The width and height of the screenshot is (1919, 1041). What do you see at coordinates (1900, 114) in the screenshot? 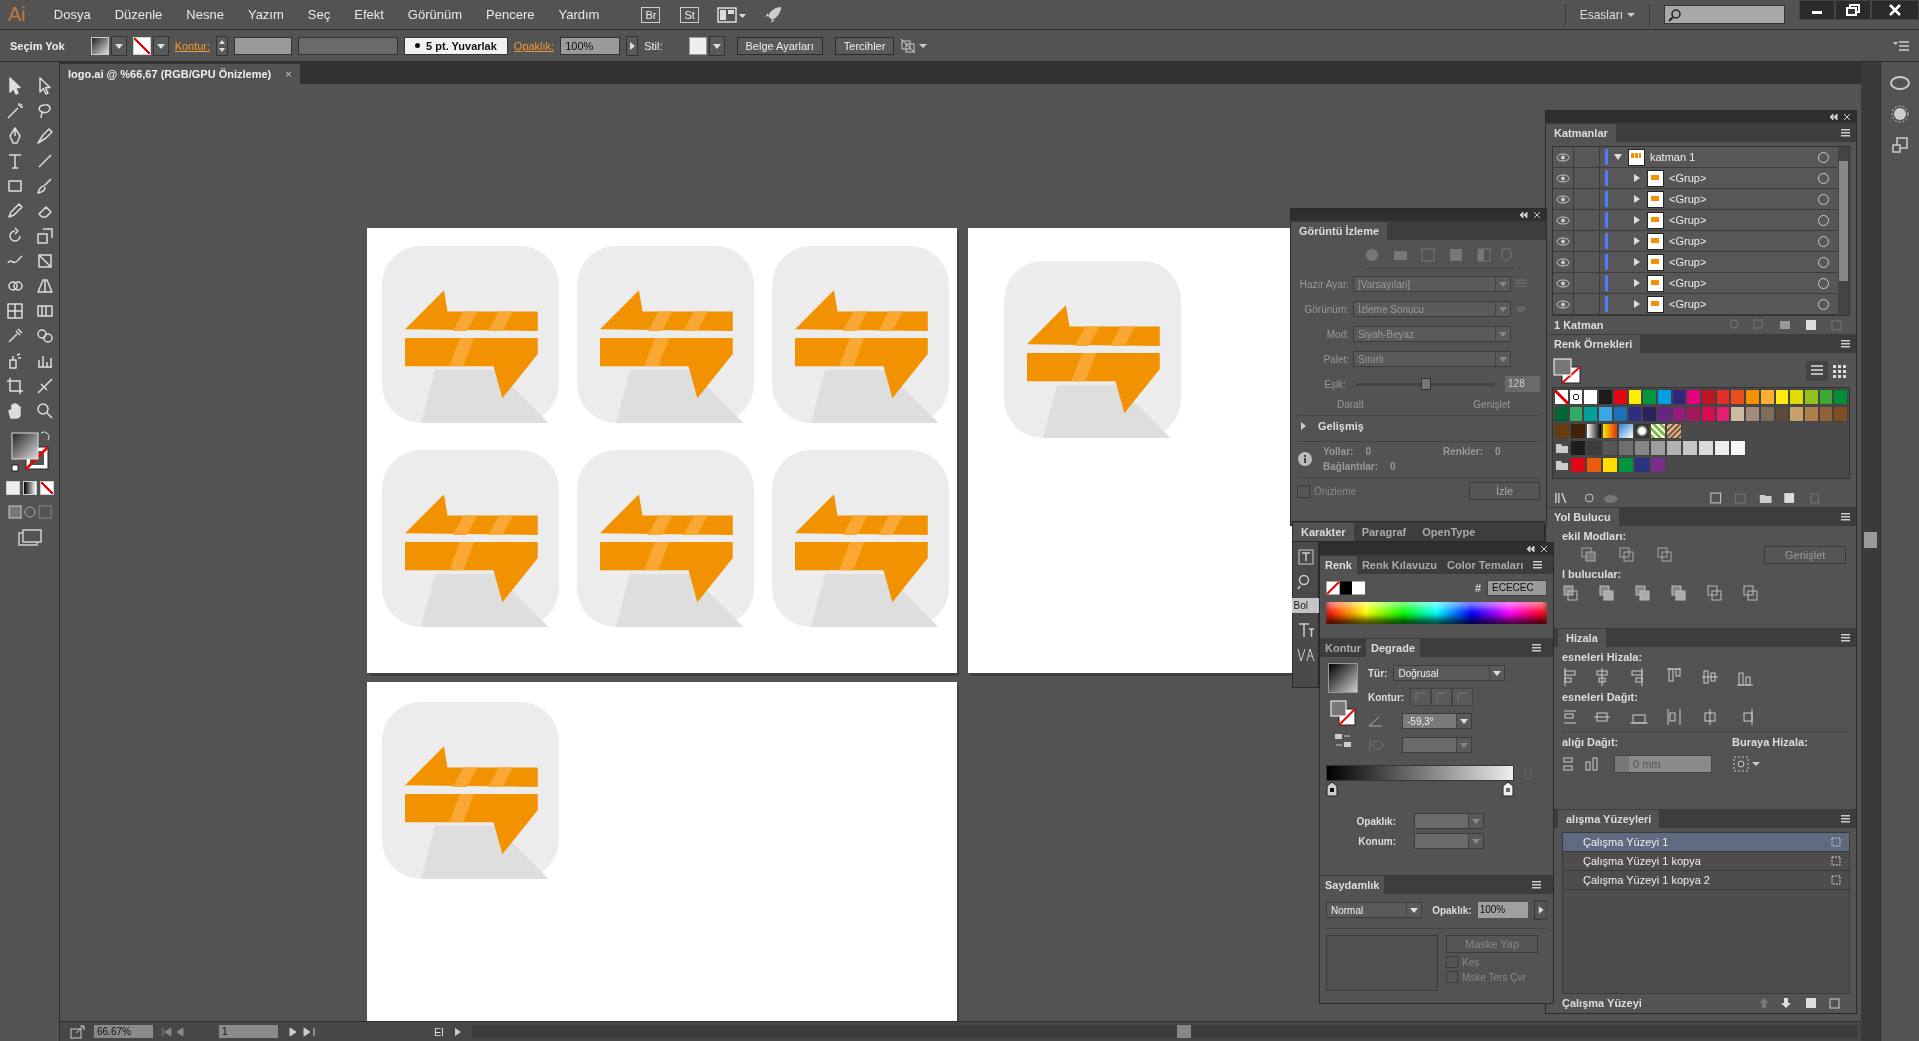
I see `circle-icon` at bounding box center [1900, 114].